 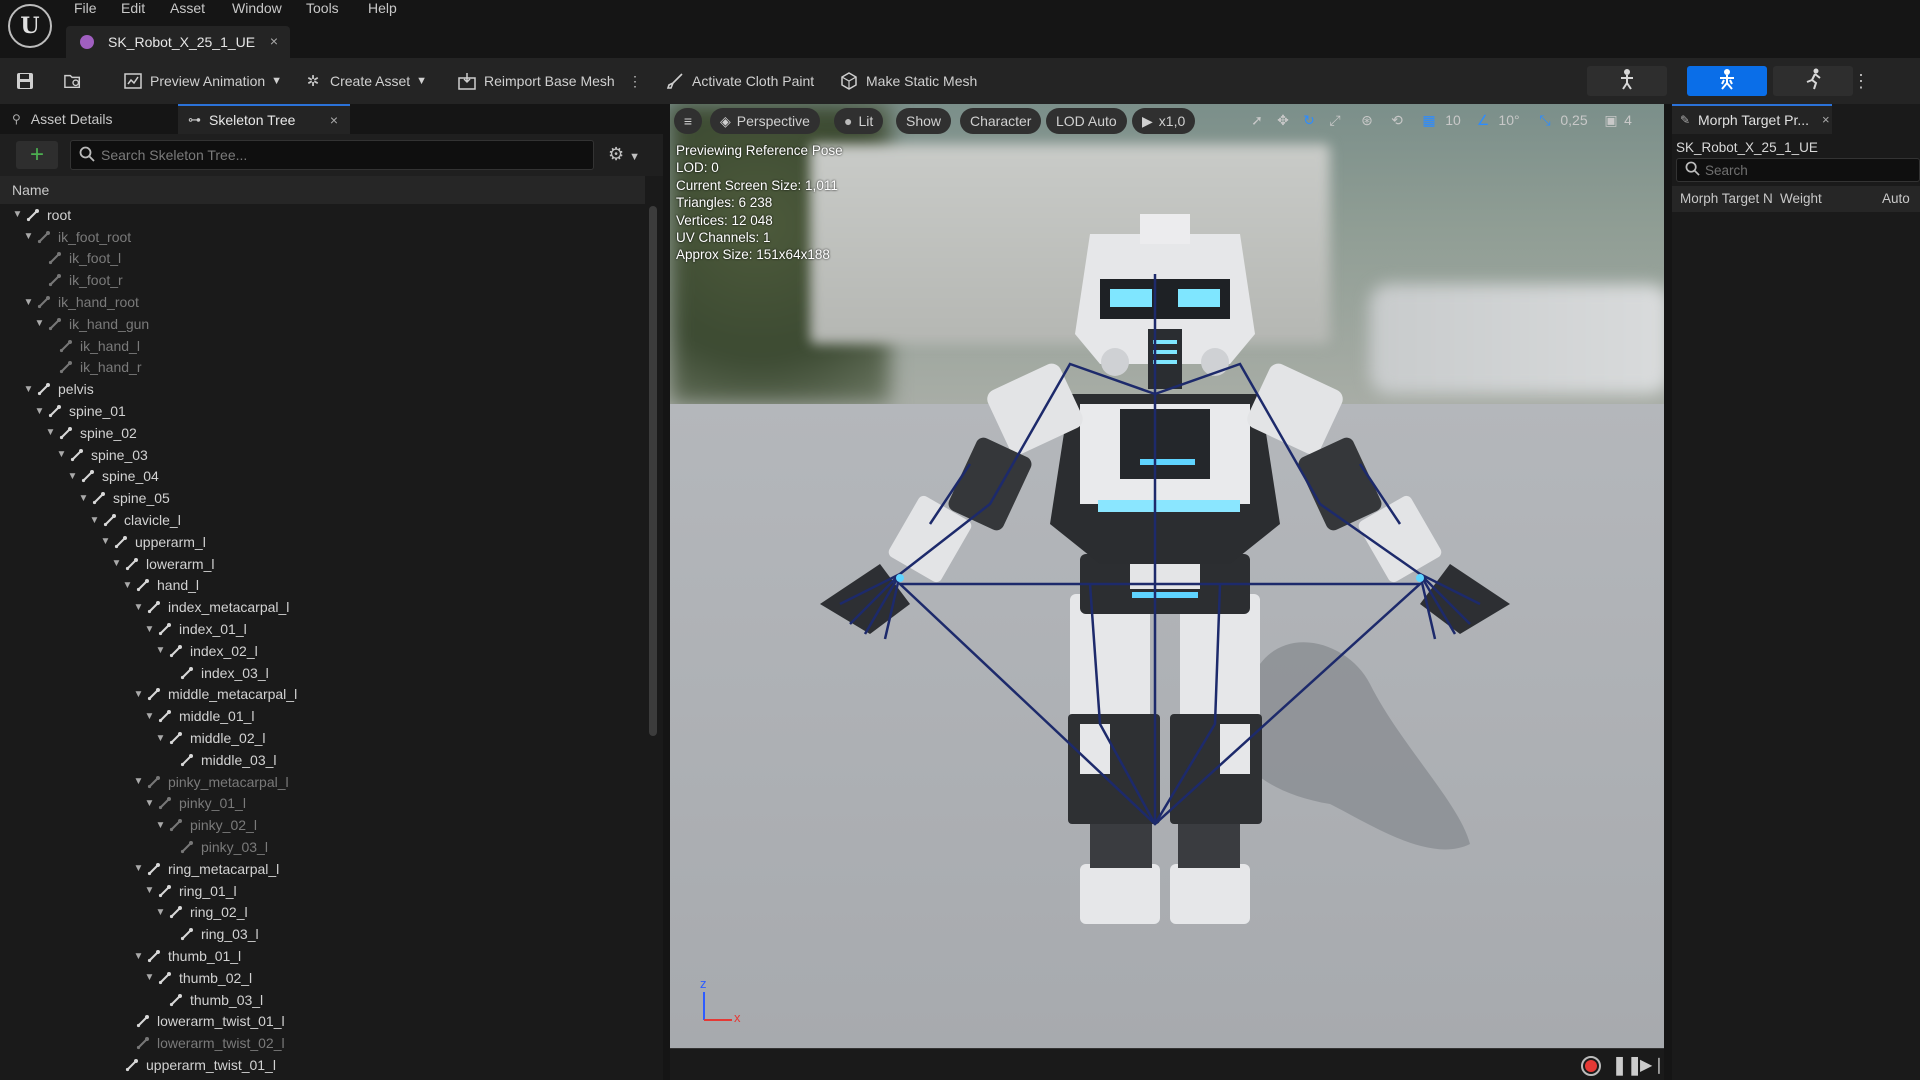 I want to click on bone-row: ▼ ik_foot_root, so click(x=322, y=237).